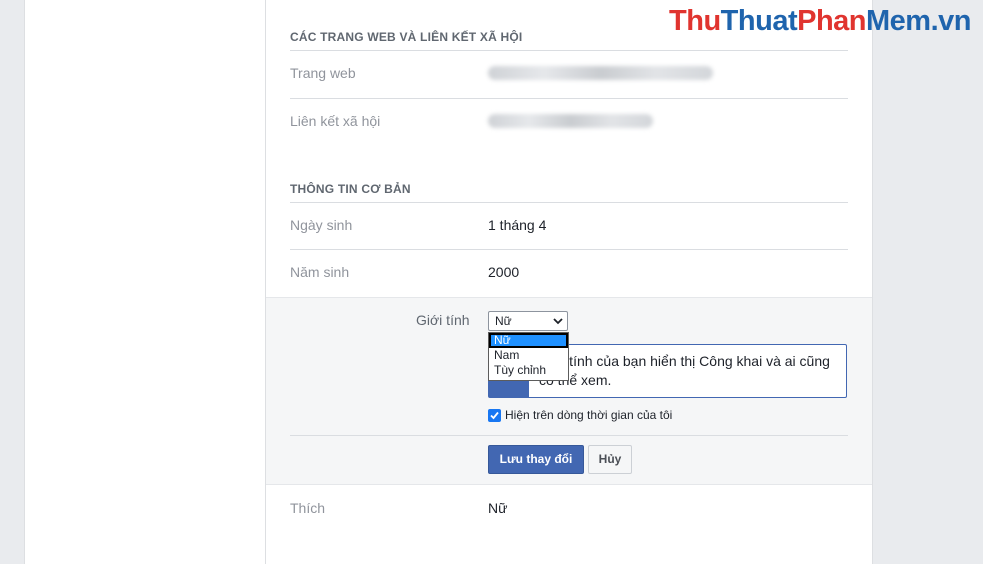 The height and width of the screenshot is (564, 983). I want to click on website-value-blurred, so click(600, 73).